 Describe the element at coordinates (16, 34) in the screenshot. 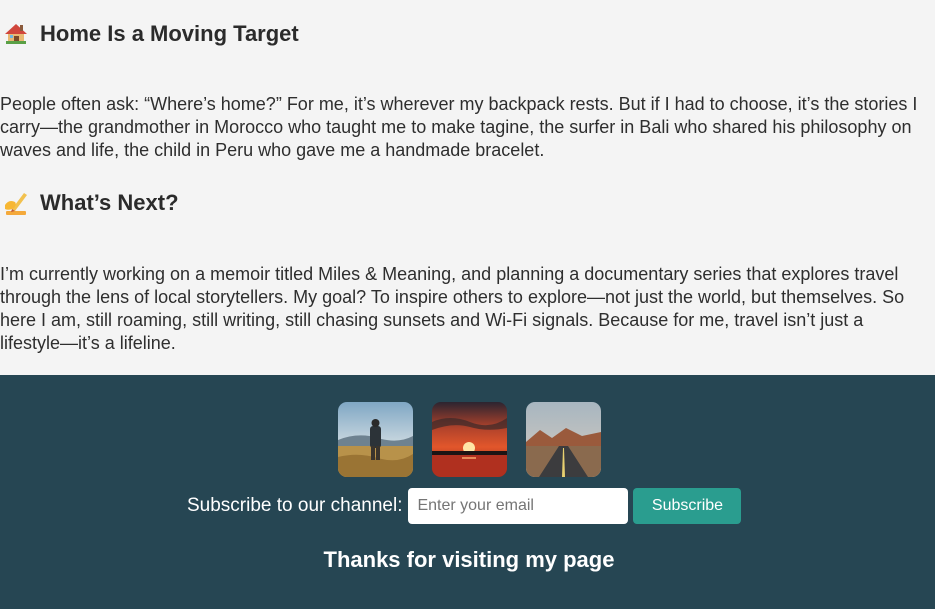

I see `house-icon` at that location.